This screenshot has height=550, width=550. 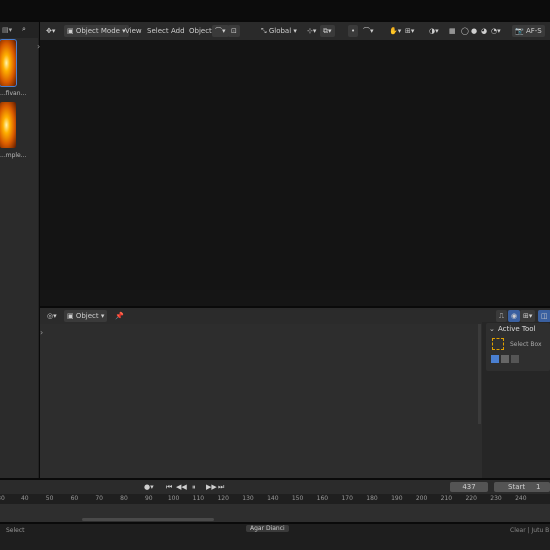 I want to click on shading-rendered-icon: ◔▾, so click(x=496, y=31).